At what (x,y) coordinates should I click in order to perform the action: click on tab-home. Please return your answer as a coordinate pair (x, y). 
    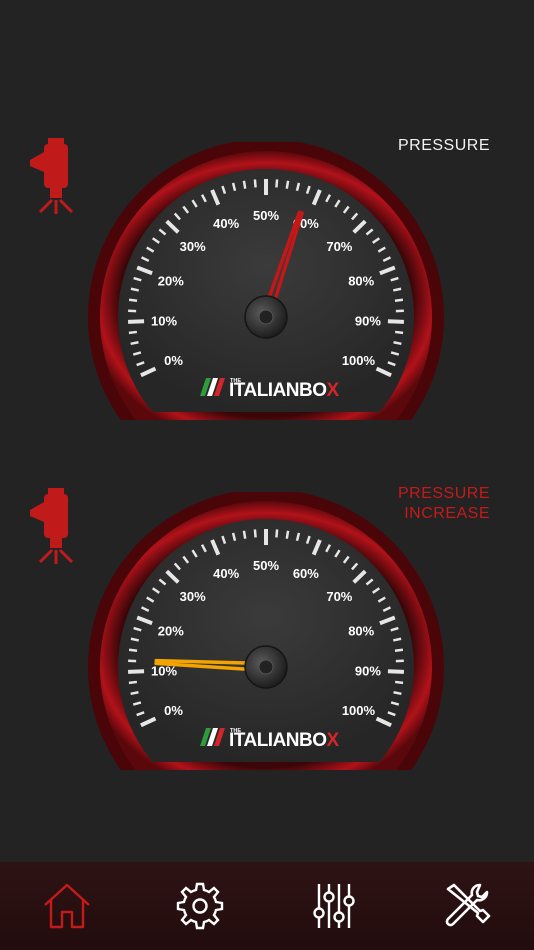
    Looking at the image, I should click on (67, 906).